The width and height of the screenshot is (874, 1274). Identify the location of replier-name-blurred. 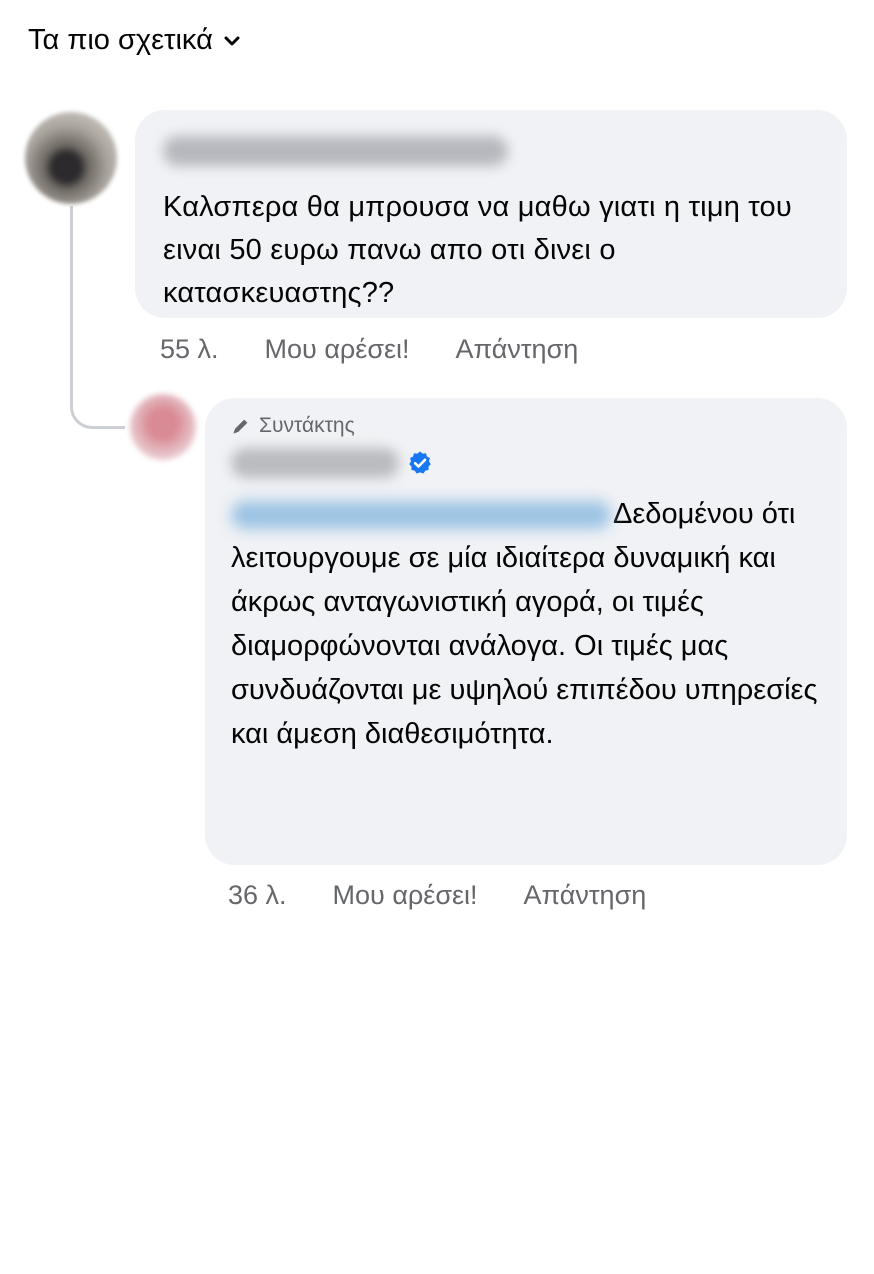
(315, 463).